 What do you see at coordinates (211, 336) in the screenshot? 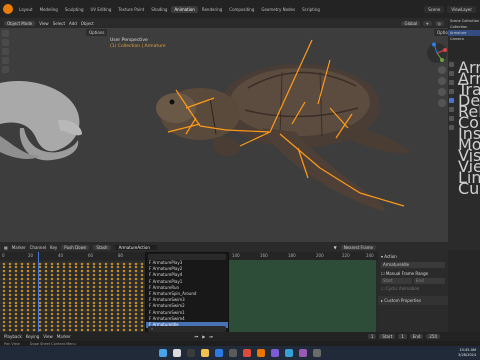
I see `jump-end-icon: ⏭` at bounding box center [211, 336].